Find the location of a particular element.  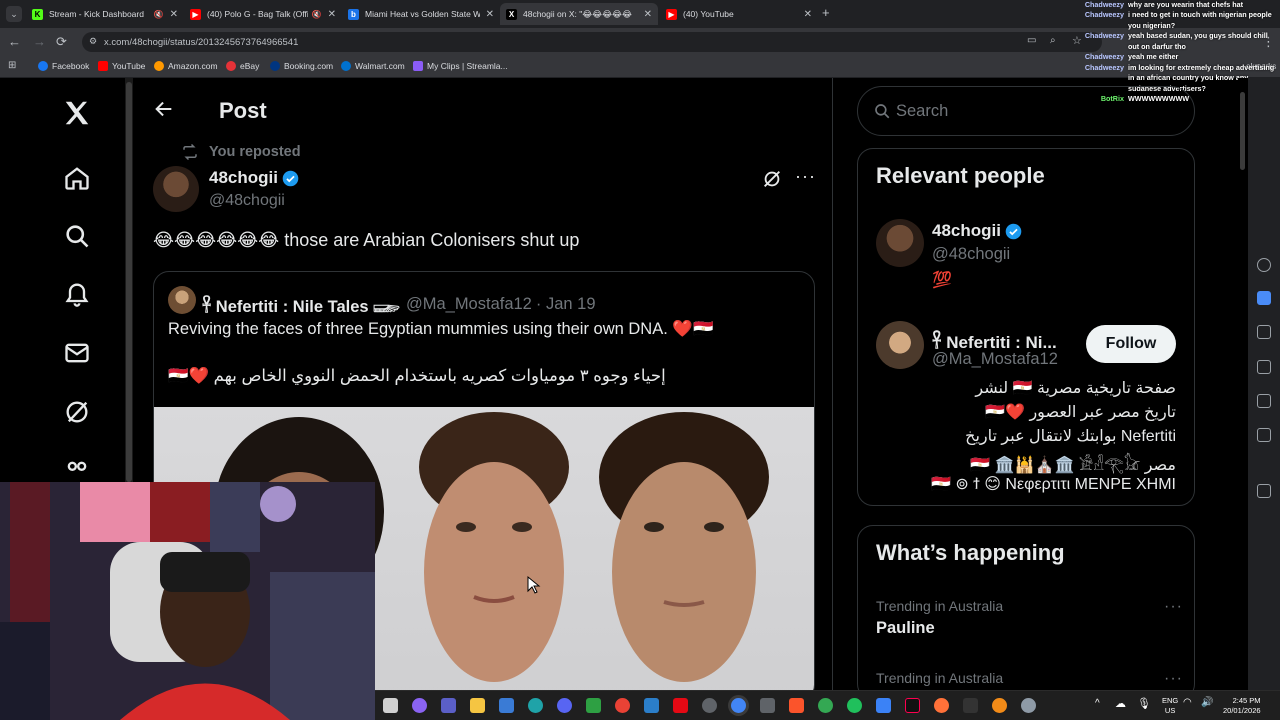

search-side-icon is located at coordinates (1264, 265).